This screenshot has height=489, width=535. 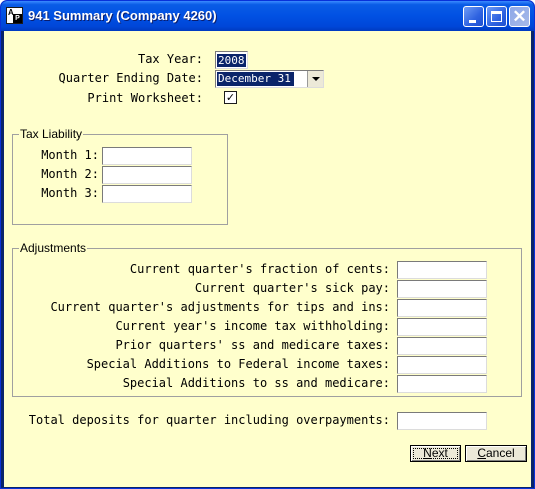 I want to click on ss-medicare-additions-label: Special Additions to ss and medicare:, so click(x=256, y=383).